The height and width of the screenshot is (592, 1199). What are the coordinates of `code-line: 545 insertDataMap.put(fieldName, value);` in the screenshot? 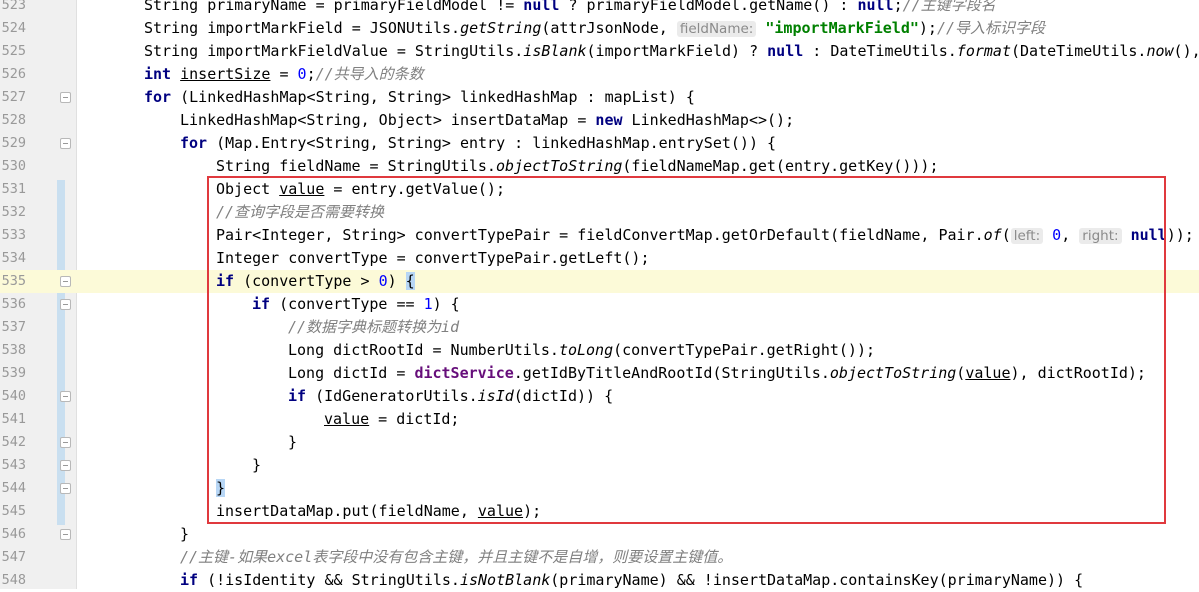 It's located at (599, 511).